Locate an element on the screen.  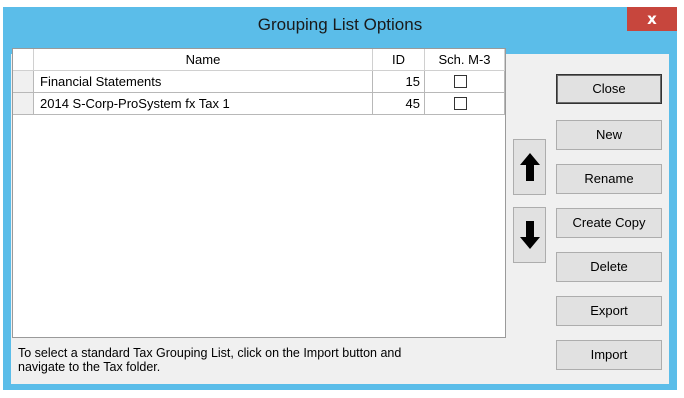
rename-button: Rename is located at coordinates (609, 179).